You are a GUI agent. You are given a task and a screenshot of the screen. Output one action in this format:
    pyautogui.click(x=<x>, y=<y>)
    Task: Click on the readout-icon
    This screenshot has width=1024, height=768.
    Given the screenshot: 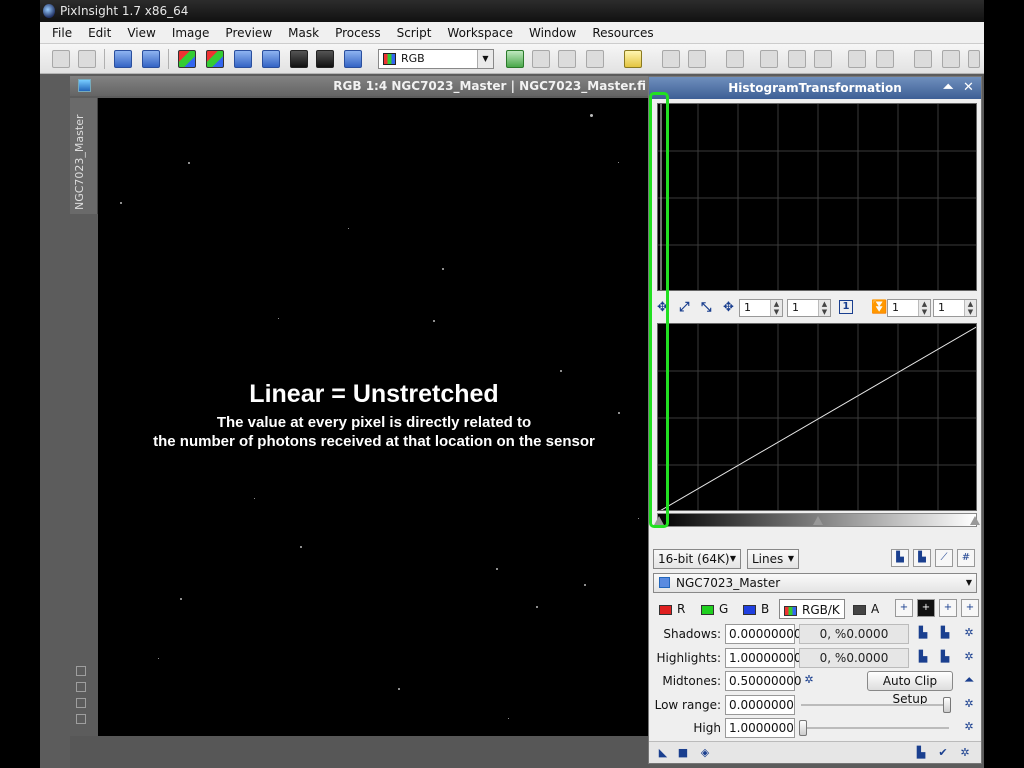 What is the action you would take?
    pyautogui.click(x=271, y=59)
    